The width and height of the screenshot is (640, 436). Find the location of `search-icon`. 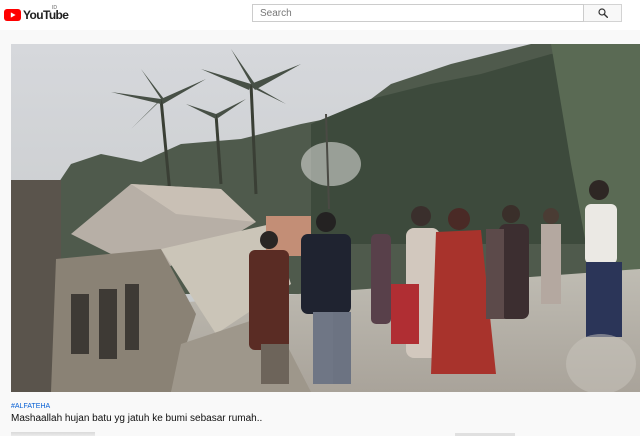

search-icon is located at coordinates (602, 13).